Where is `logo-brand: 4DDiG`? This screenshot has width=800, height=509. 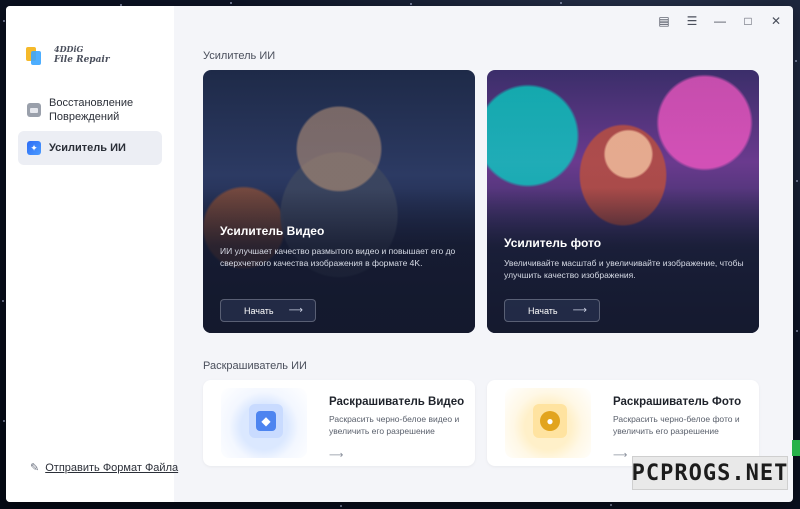 logo-brand: 4DDiG is located at coordinates (69, 49).